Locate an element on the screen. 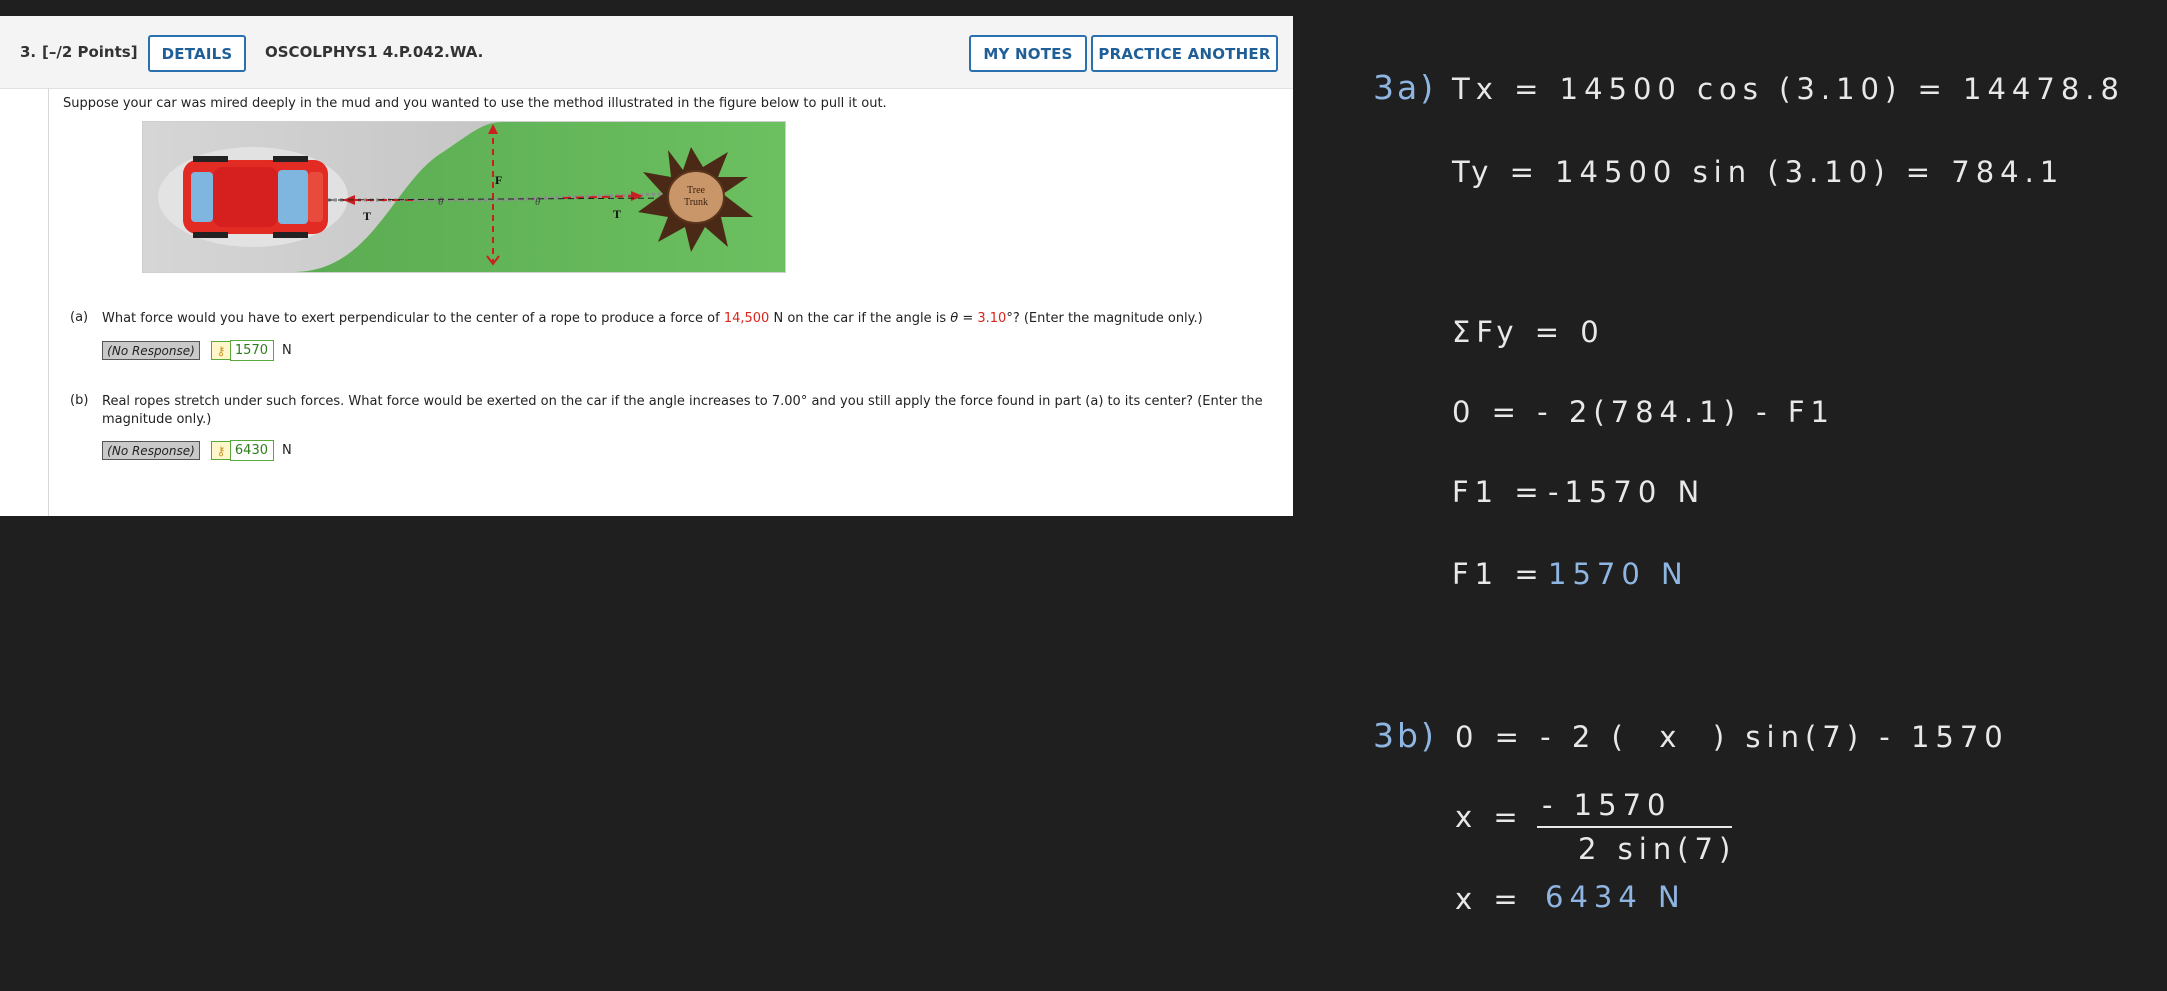 This screenshot has height=991, width=2167. question-points: [–/2 Points] is located at coordinates (90, 52).